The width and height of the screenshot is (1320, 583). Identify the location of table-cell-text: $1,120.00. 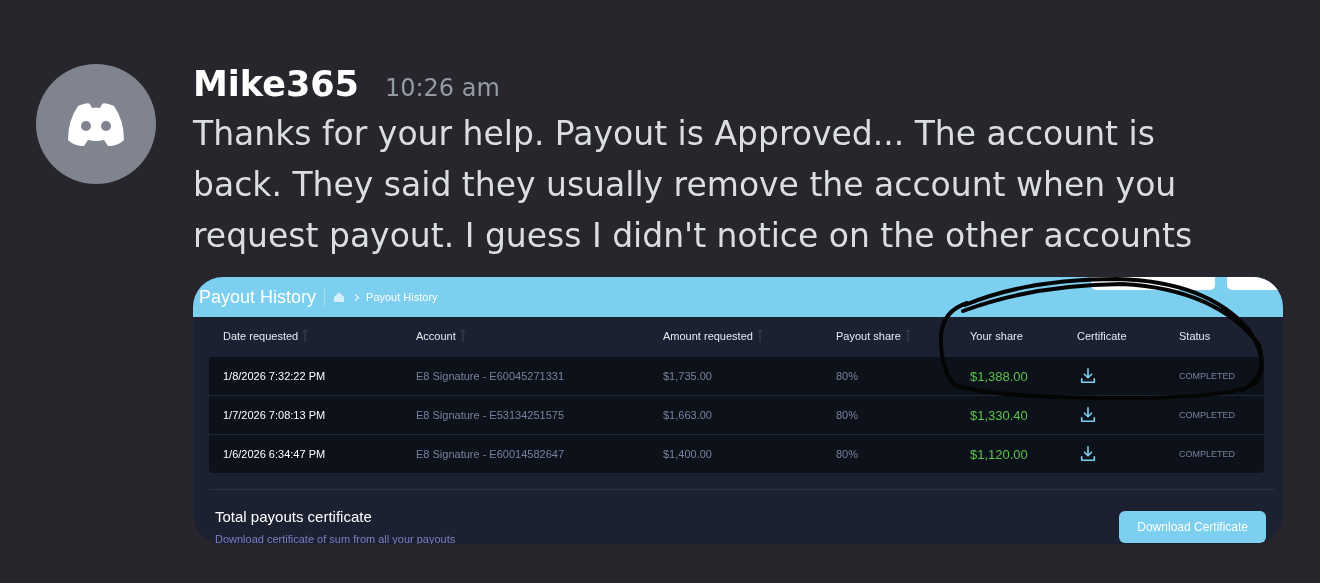
(999, 454).